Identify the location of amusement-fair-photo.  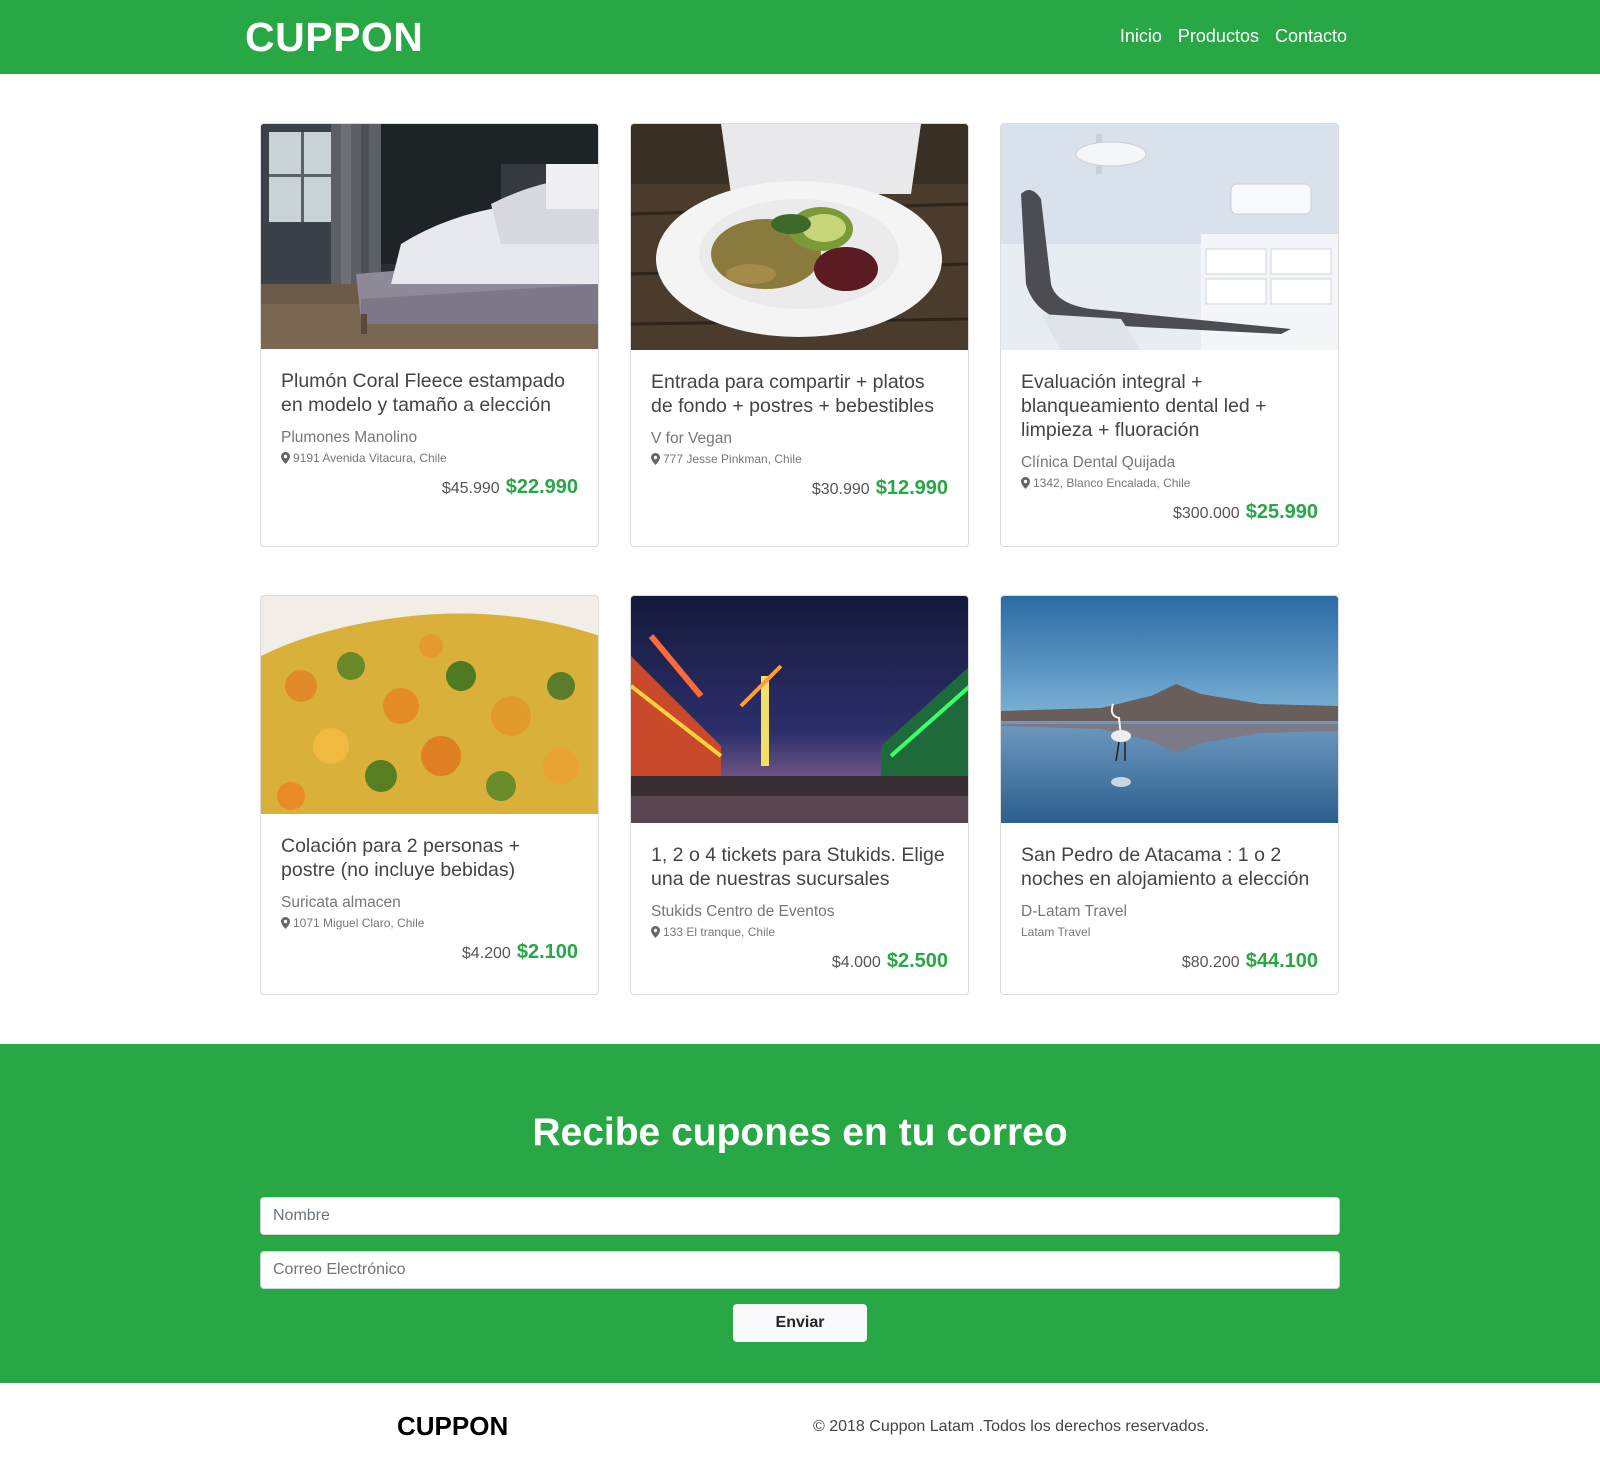
(799, 709).